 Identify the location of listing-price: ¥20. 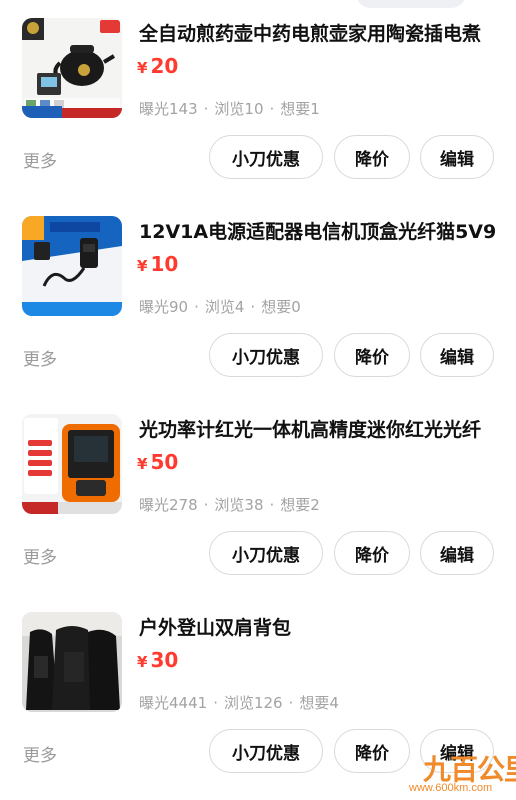
(157, 66).